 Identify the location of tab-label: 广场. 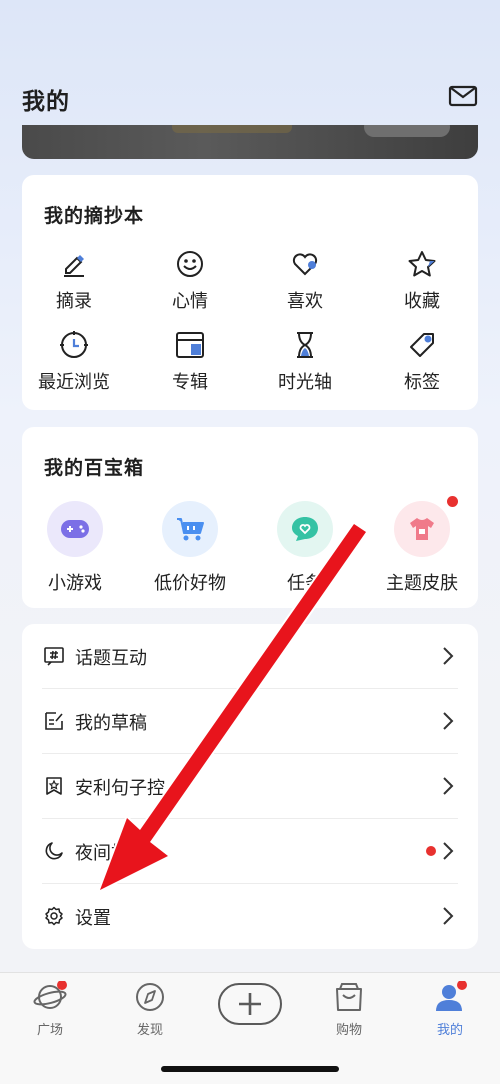
(49, 1030).